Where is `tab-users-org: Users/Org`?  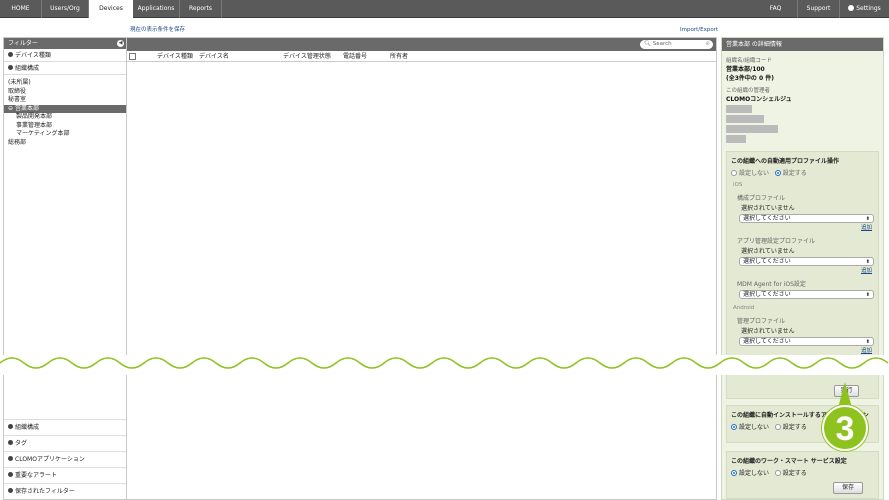 tab-users-org: Users/Org is located at coordinates (65, 9).